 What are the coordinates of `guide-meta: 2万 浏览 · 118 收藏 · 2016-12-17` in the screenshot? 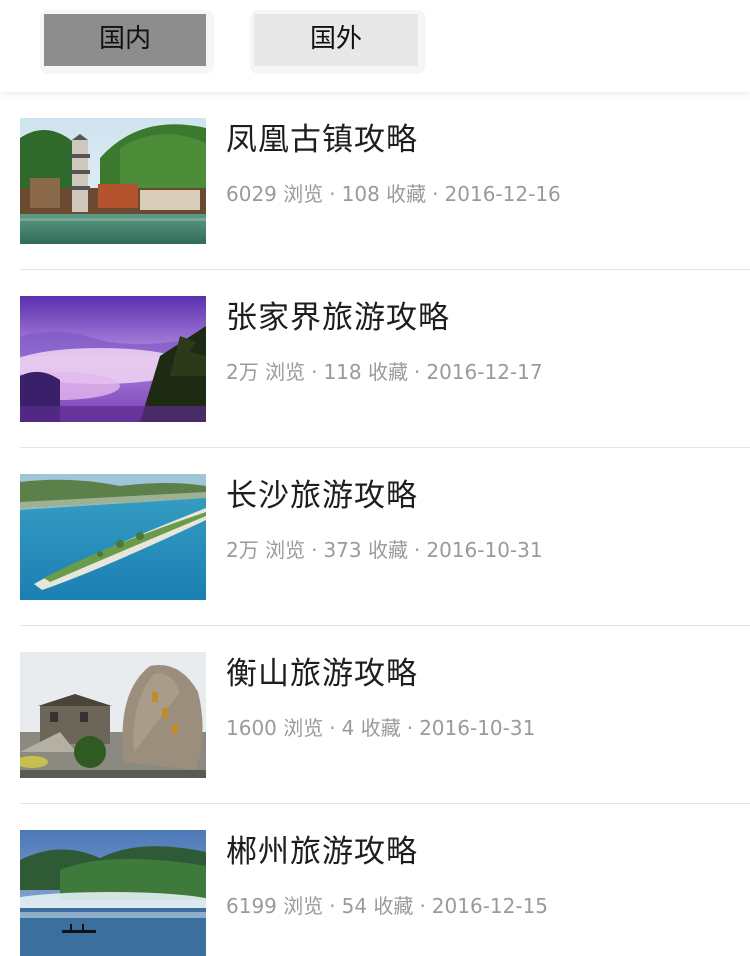 It's located at (384, 370).